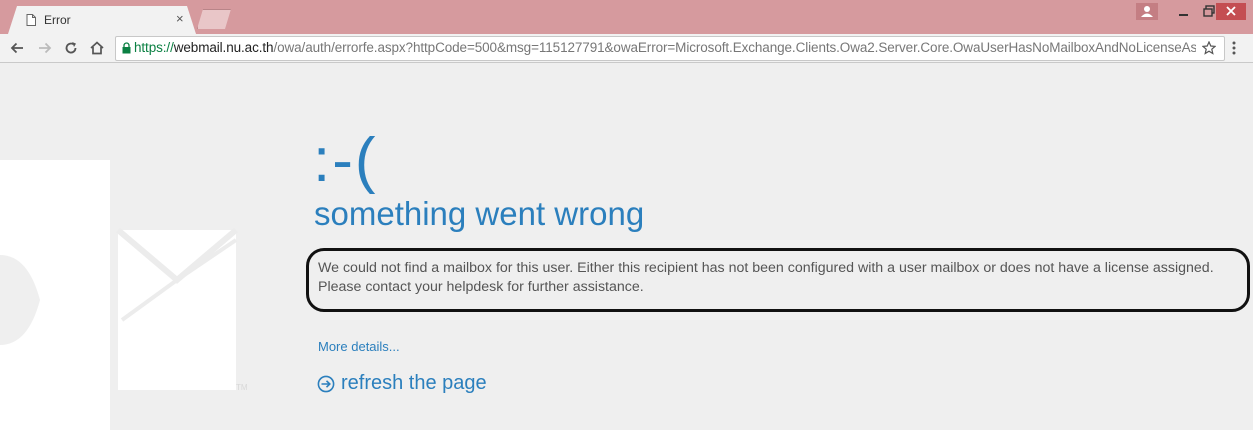 The image size is (1253, 430). What do you see at coordinates (626, 17) in the screenshot?
I see `window-titlebar: Error ×` at bounding box center [626, 17].